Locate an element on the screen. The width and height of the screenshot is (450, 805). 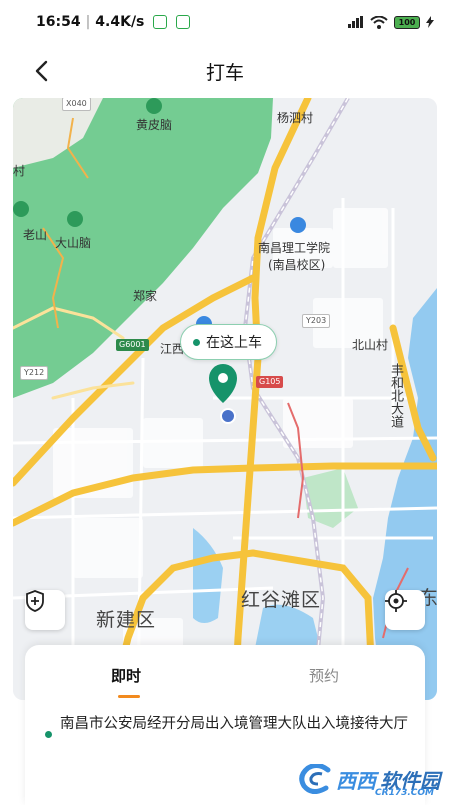
pickup-tooltip: 在这上车 is located at coordinates (228, 342).